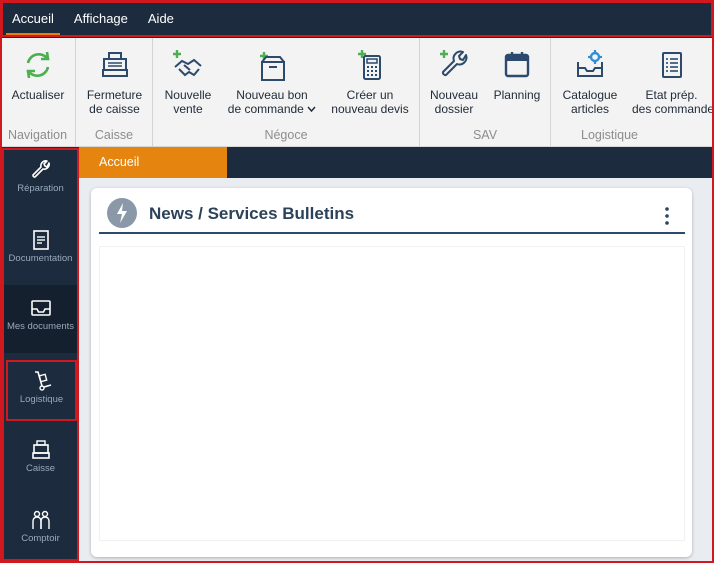 Image resolution: width=714 pixels, height=563 pixels. What do you see at coordinates (40, 519) in the screenshot?
I see `people-icon` at bounding box center [40, 519].